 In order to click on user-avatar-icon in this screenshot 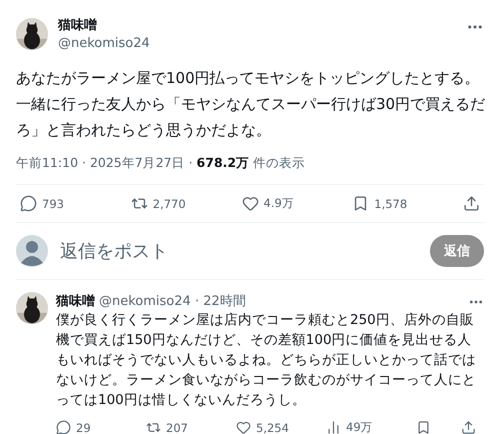, I will do `click(32, 251)`.